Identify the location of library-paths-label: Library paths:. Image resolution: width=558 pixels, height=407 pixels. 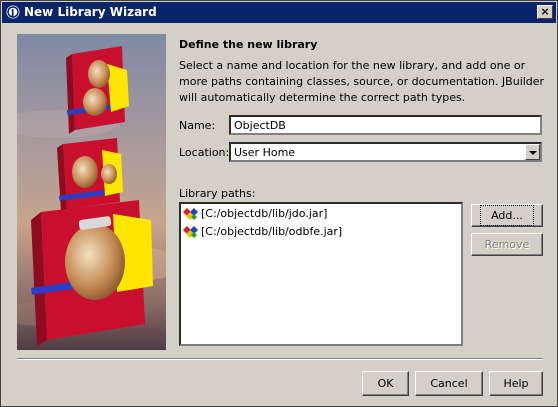
(217, 193).